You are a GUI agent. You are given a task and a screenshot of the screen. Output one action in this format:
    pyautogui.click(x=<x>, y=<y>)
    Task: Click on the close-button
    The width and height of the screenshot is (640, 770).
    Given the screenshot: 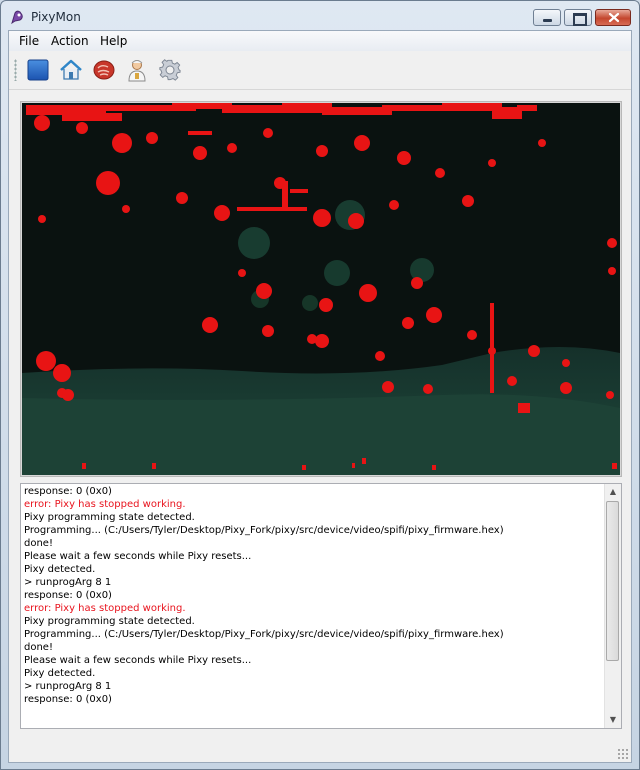 What is the action you would take?
    pyautogui.click(x=613, y=17)
    